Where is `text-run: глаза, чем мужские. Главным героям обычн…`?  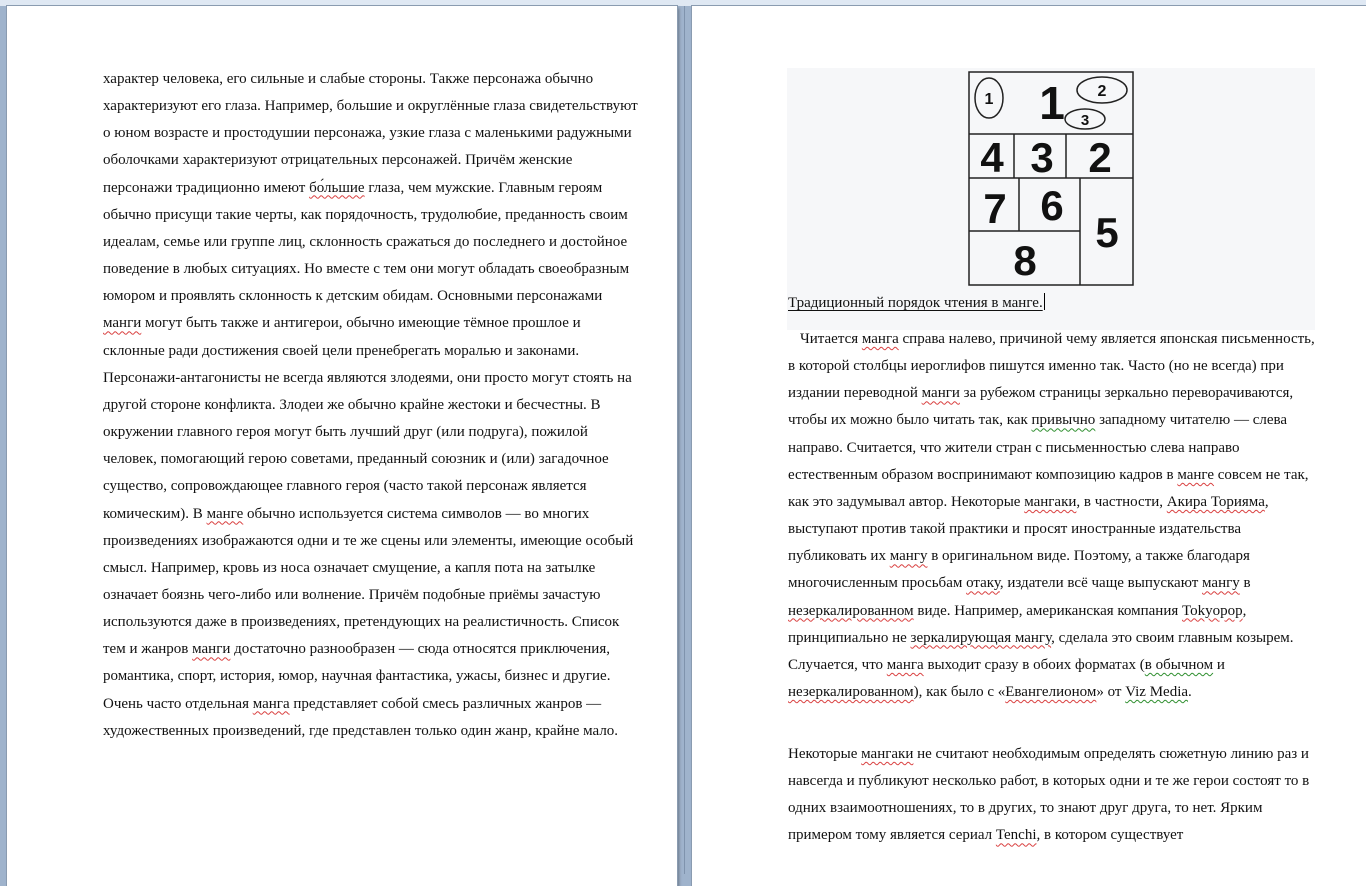
text-run: глаза, чем мужские. Главным героям обычн… is located at coordinates (366, 242).